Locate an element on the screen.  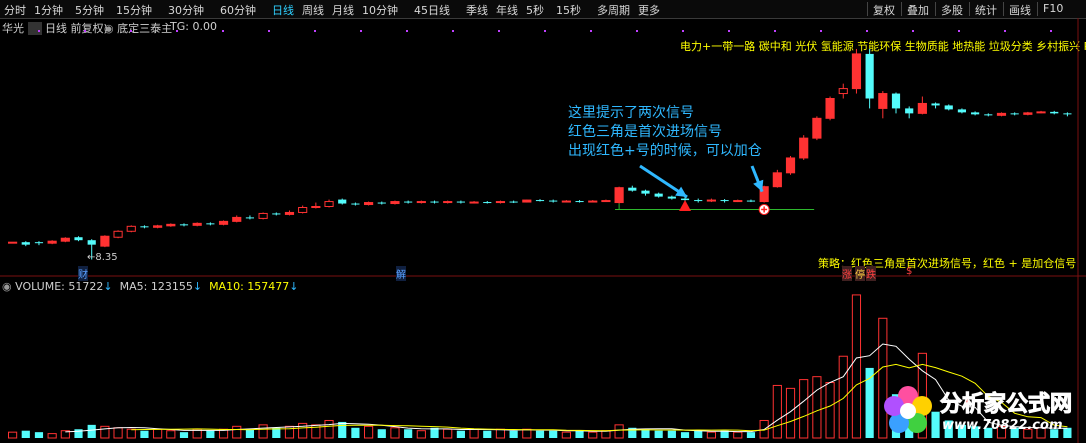
financial-marker: 财 is located at coordinates (83, 273).